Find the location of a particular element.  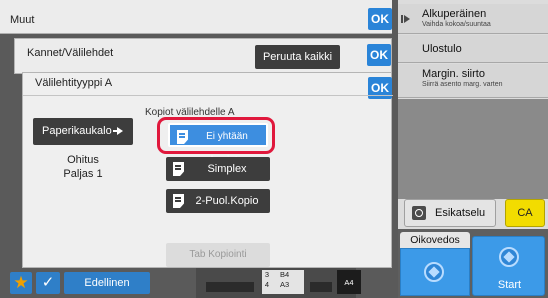

previous-button: Edellinen is located at coordinates (107, 283).